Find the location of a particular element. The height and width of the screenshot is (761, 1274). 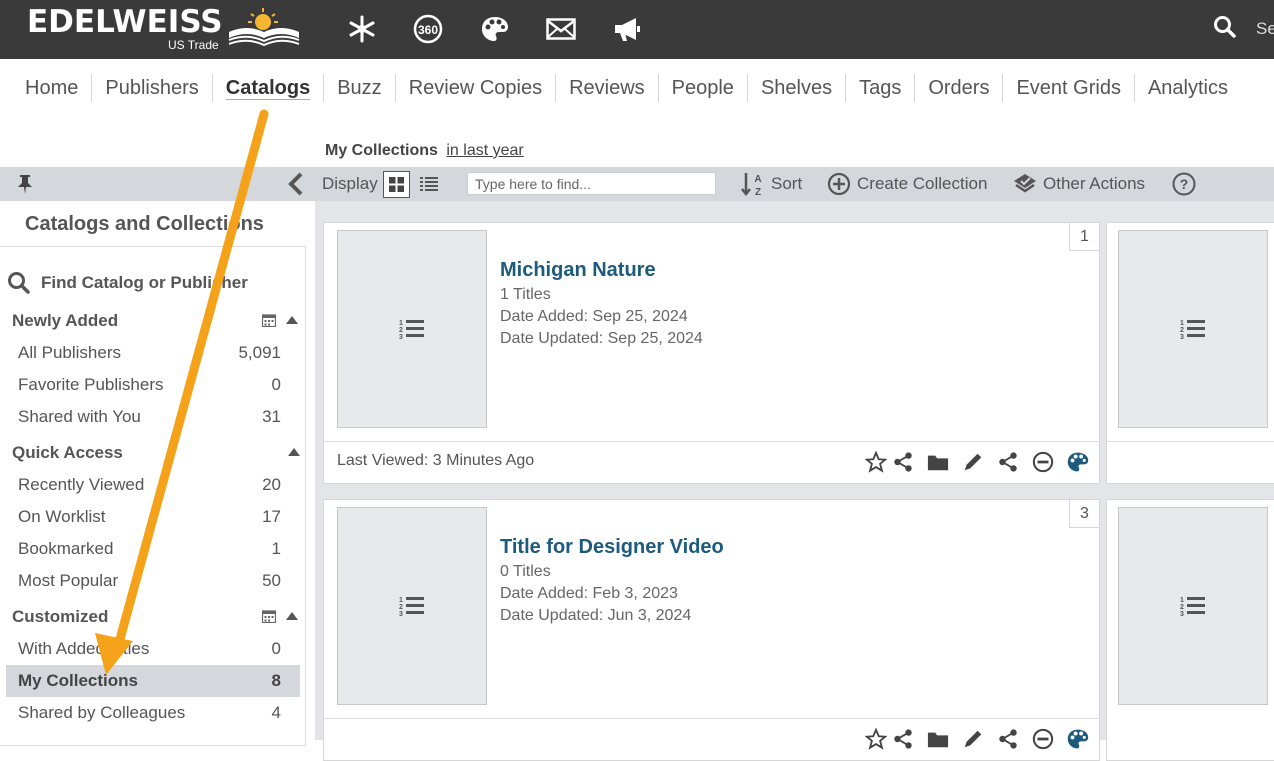

sidebar-item-most-popular: Most Popular 50 is located at coordinates (153, 581).